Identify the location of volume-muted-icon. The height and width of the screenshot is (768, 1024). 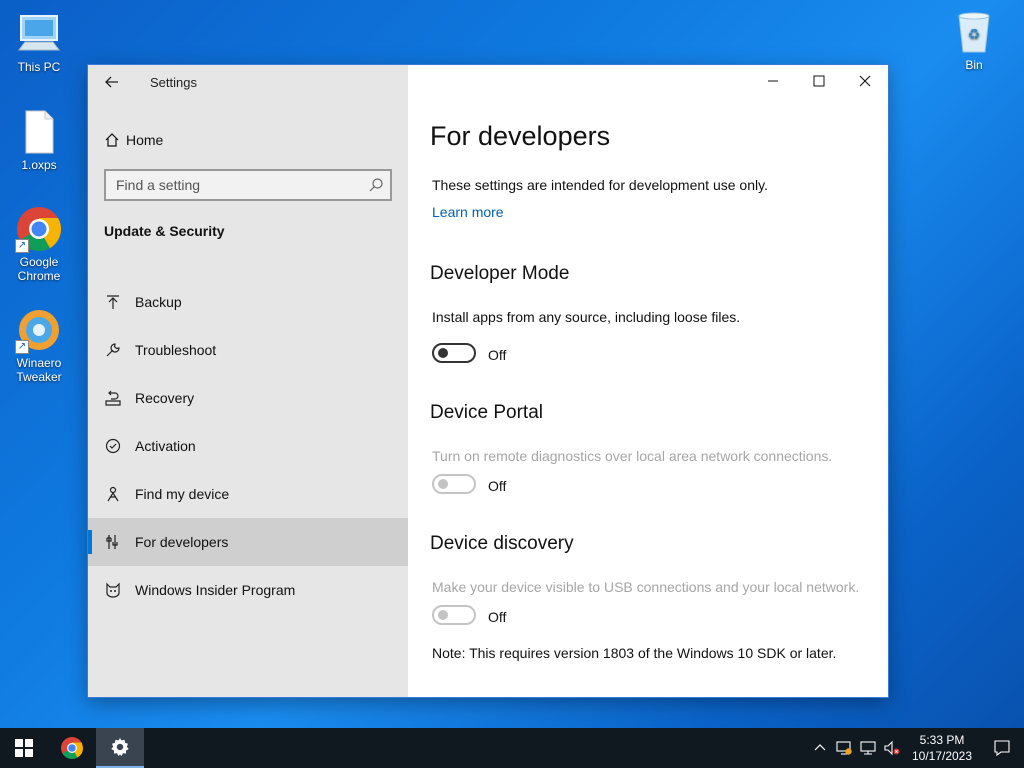
(892, 748).